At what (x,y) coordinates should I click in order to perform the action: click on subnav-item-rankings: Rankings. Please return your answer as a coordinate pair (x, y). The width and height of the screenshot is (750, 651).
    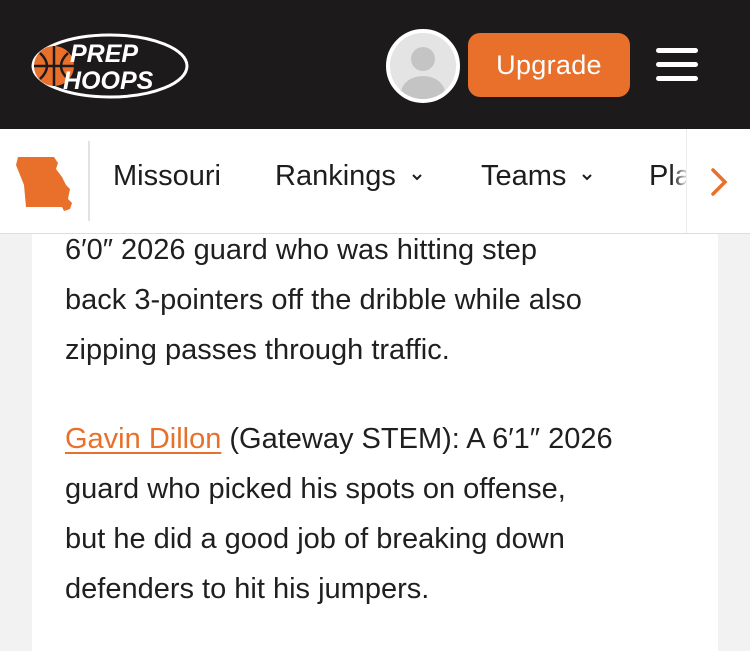
    Looking at the image, I should click on (349, 176).